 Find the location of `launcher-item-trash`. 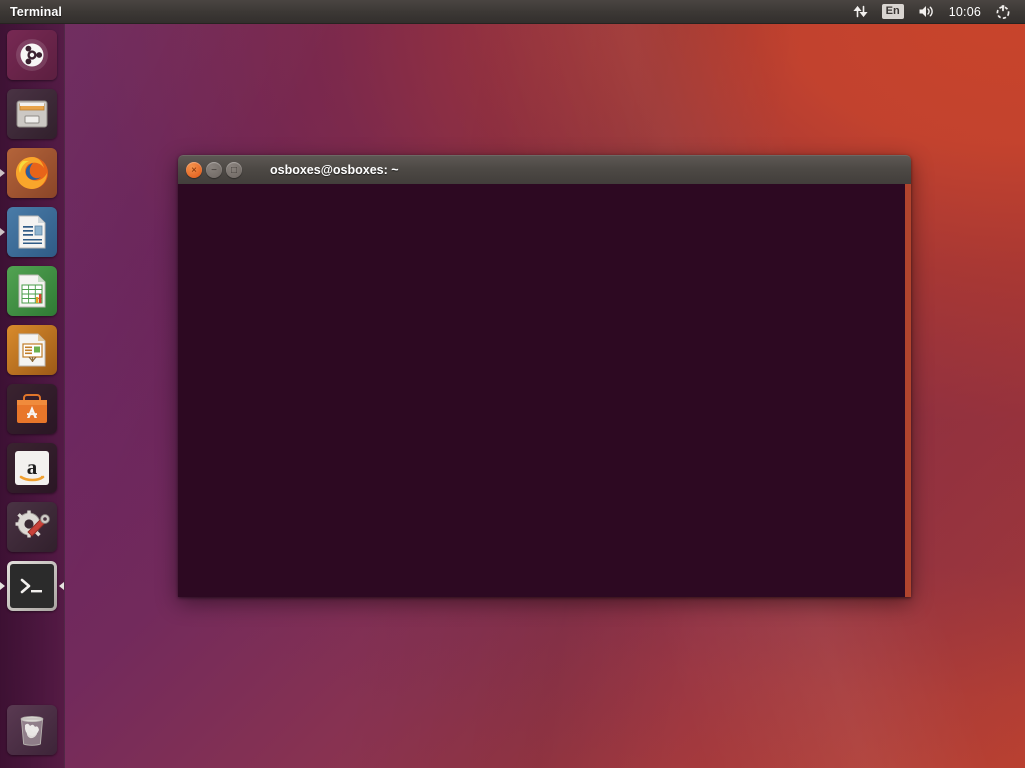

launcher-item-trash is located at coordinates (32, 730).